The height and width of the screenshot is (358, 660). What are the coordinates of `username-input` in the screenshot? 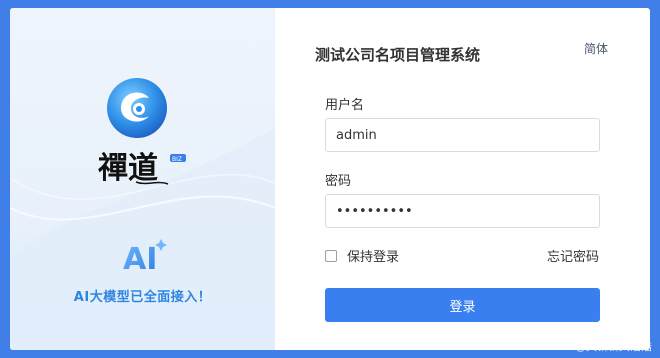 It's located at (462, 135).